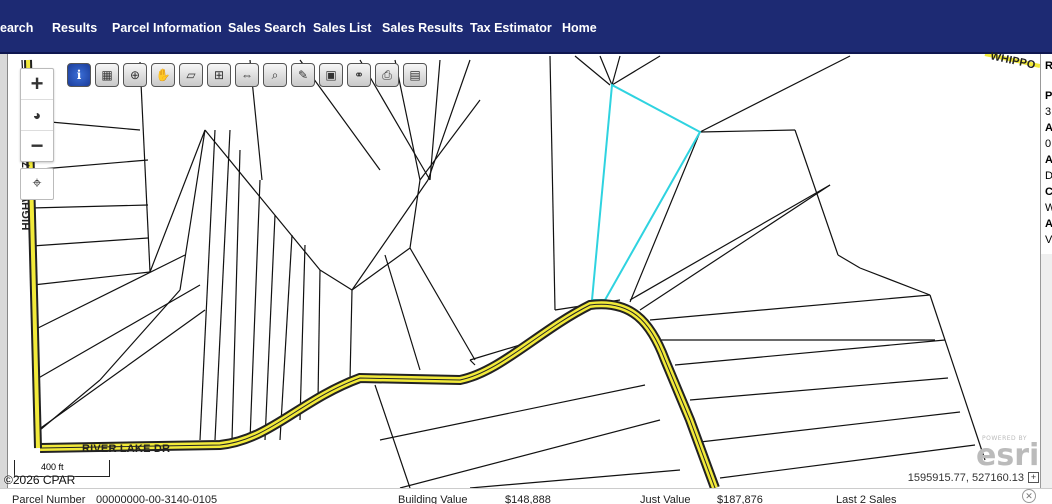 This screenshot has width=1052, height=504. I want to click on nav-sales-results-link: Sales Results, so click(422, 28).